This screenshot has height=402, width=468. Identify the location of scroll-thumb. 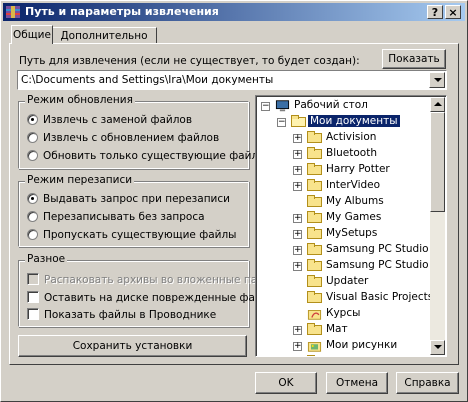
(437, 162).